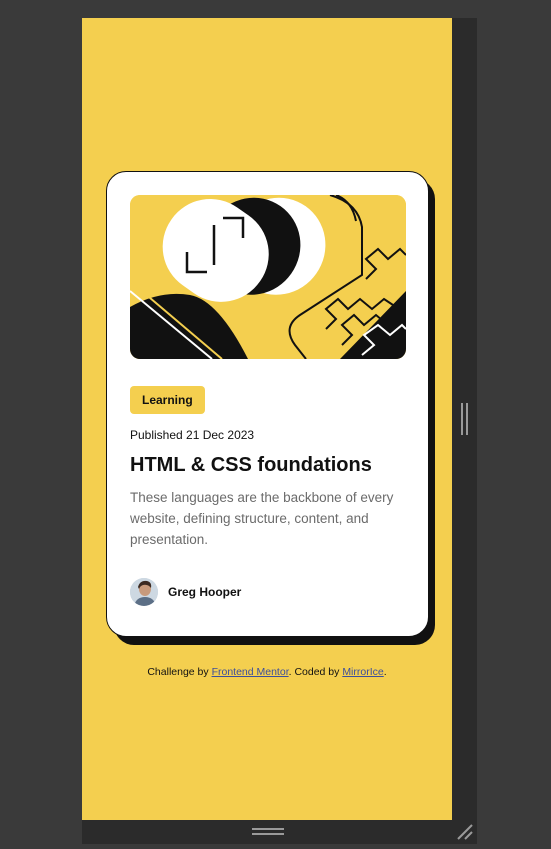 The height and width of the screenshot is (849, 551). What do you see at coordinates (179, 672) in the screenshot?
I see `attribution-prefix: Challenge by` at bounding box center [179, 672].